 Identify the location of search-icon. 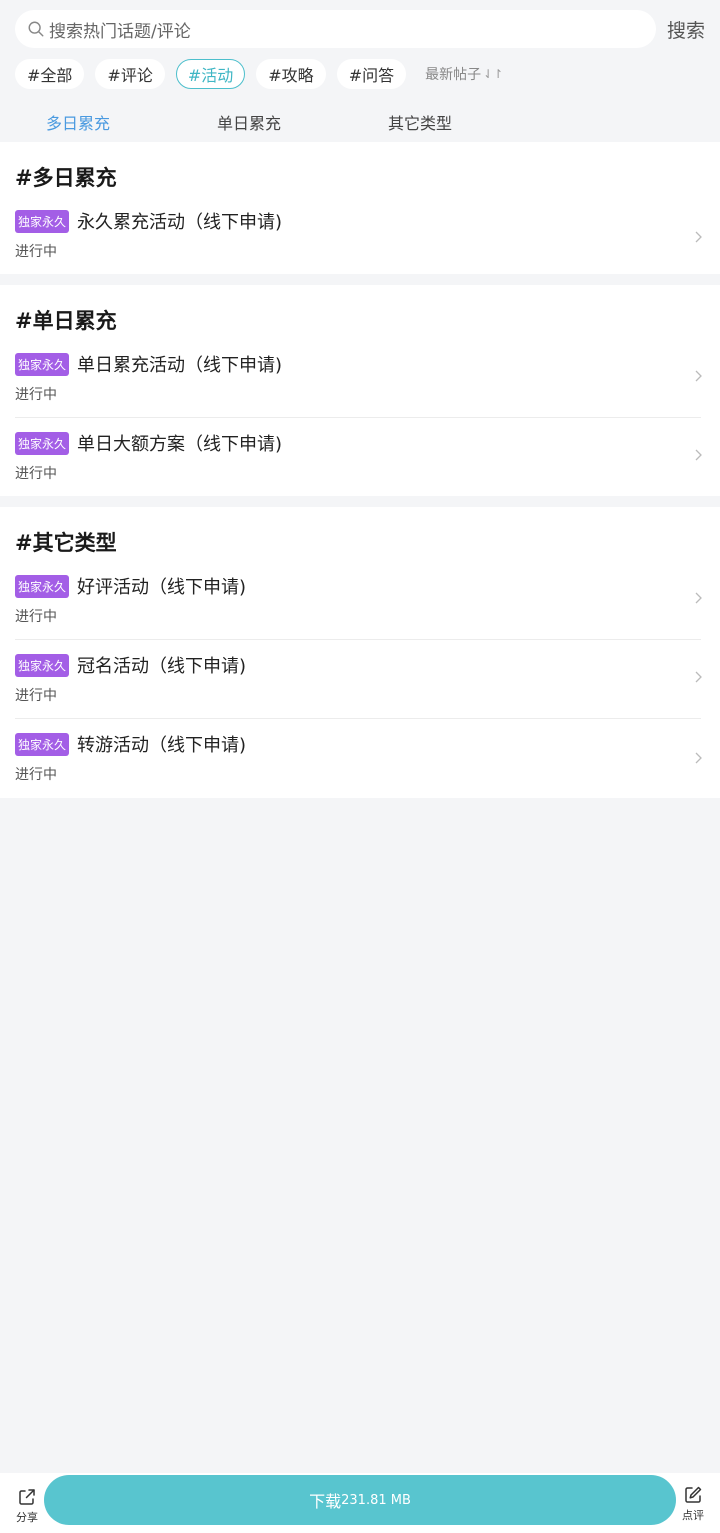
(36, 29).